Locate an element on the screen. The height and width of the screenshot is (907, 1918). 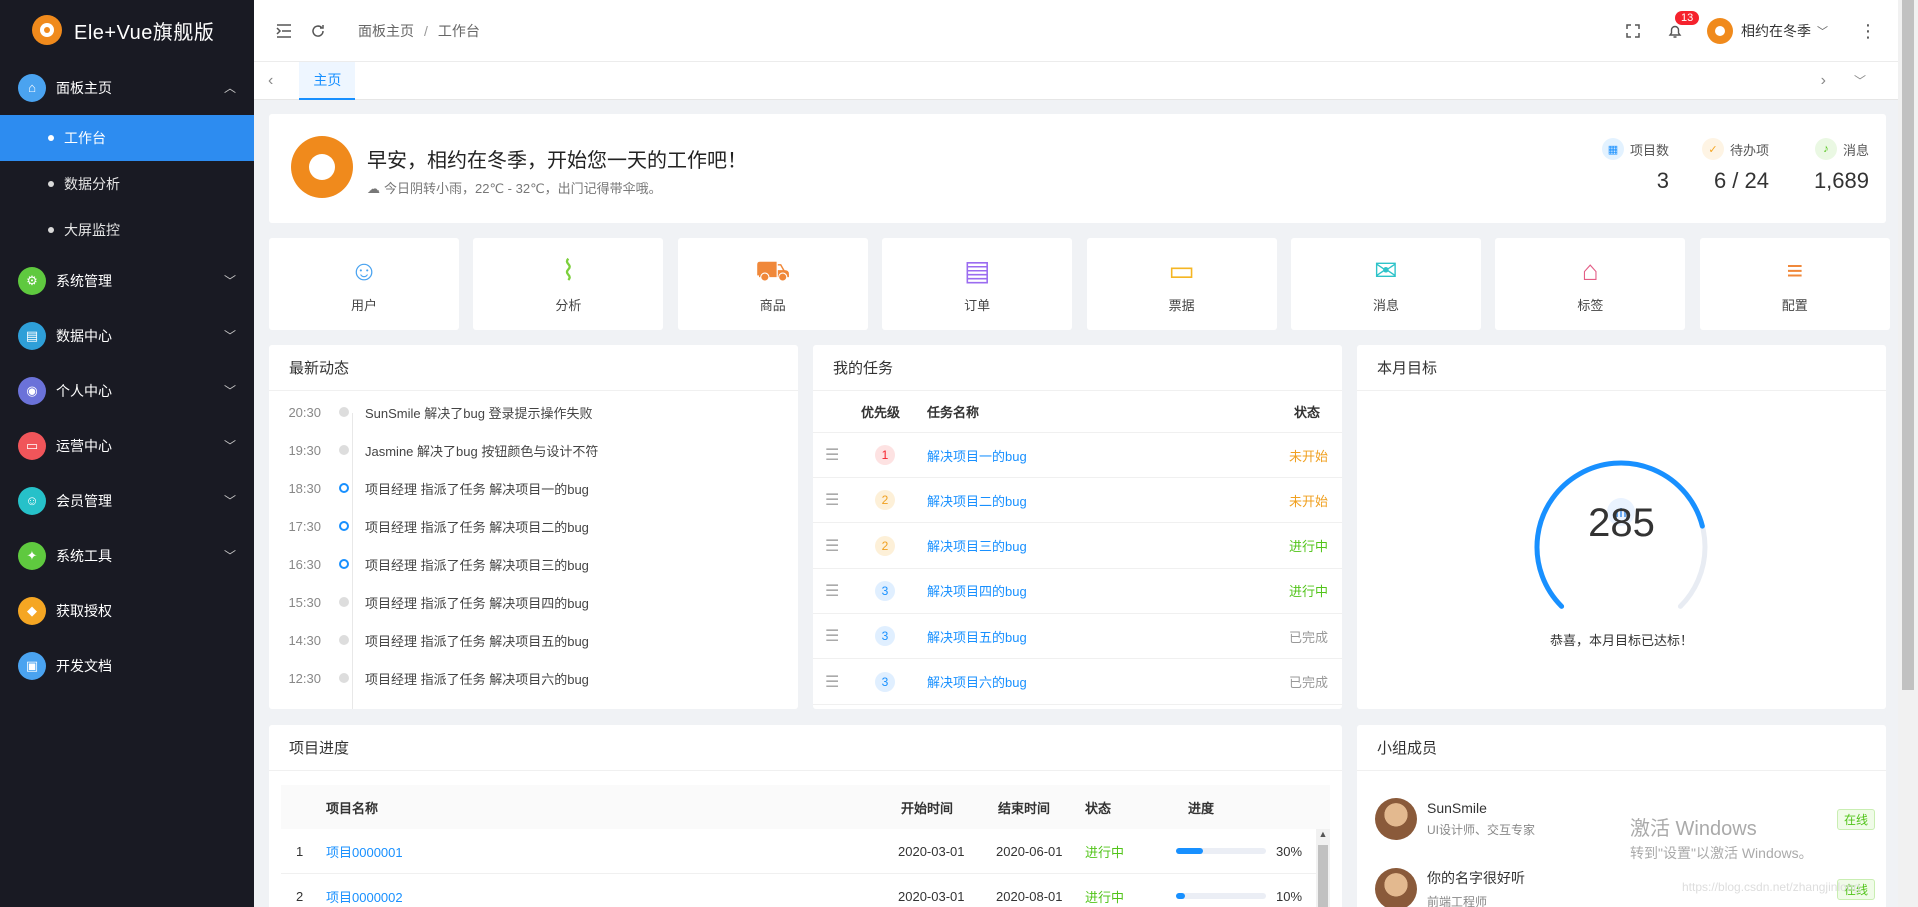
greeting-text: 早安，相约在冬季，开始您一天的工作吧！ is located at coordinates (557, 161).